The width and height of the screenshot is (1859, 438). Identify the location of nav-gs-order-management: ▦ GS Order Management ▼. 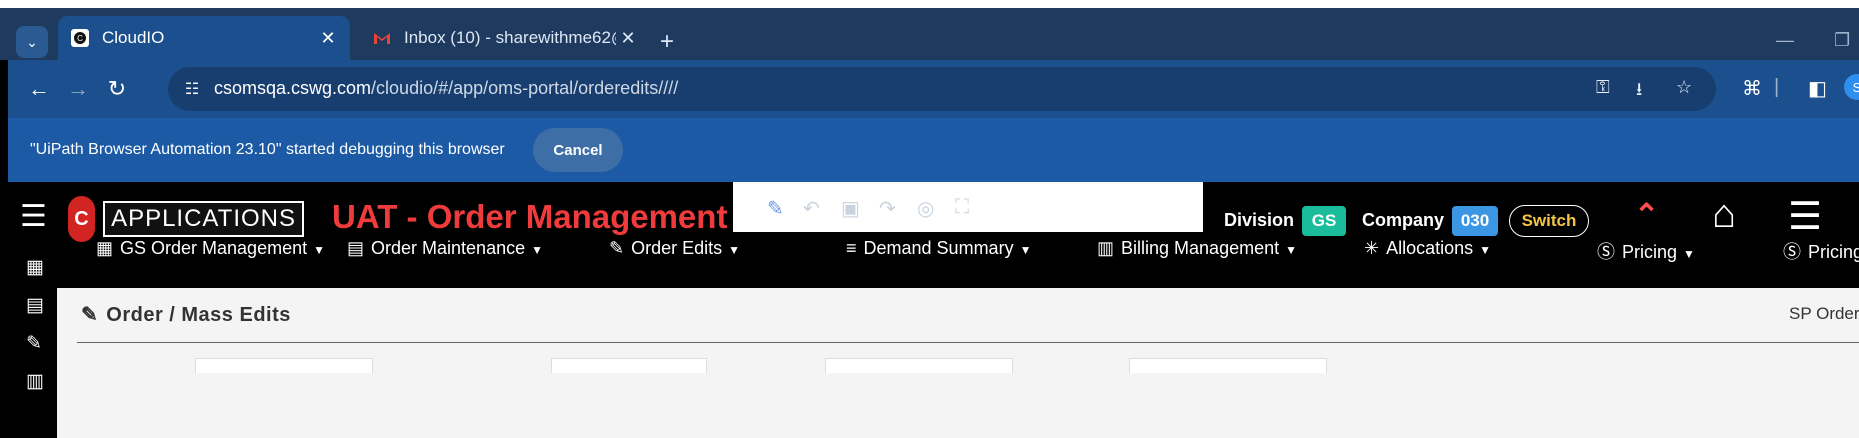
(210, 248).